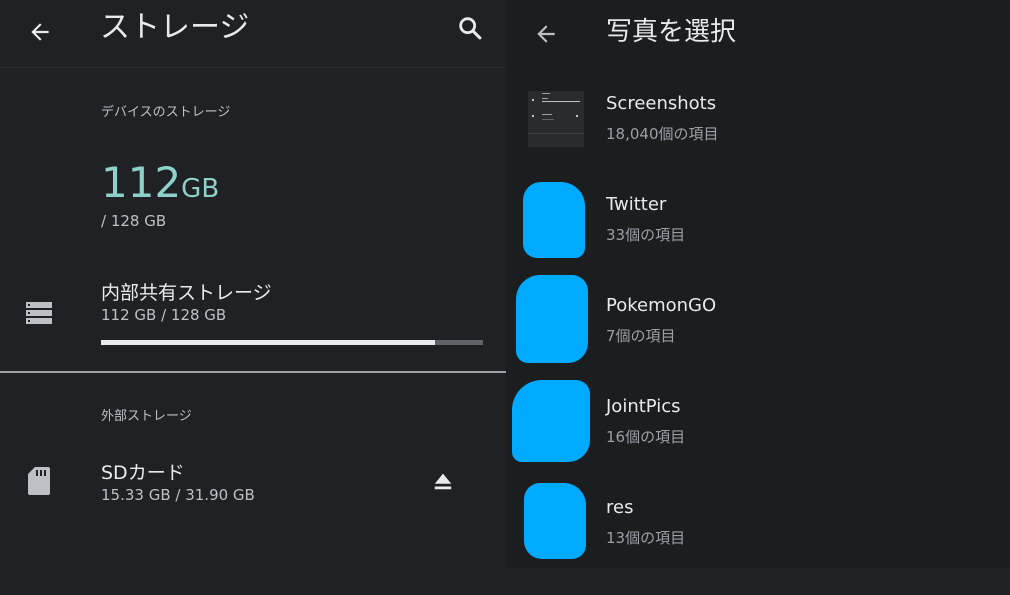 The height and width of the screenshot is (595, 1010). Describe the element at coordinates (662, 134) in the screenshot. I see `album-count: 18,040個の項目` at that location.